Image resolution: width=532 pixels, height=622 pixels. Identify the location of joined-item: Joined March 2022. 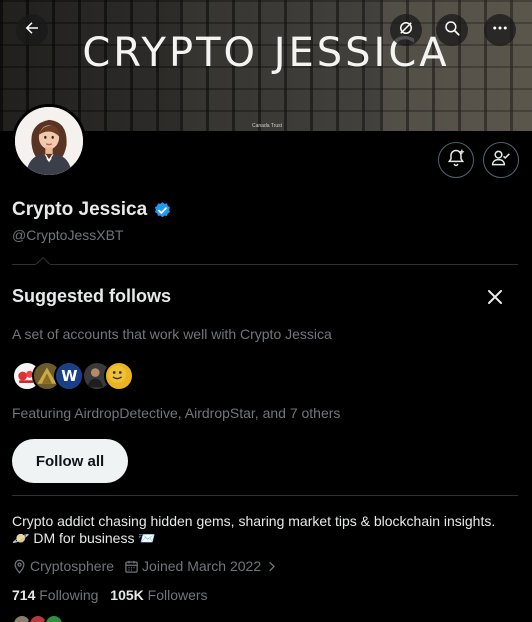
(203, 566).